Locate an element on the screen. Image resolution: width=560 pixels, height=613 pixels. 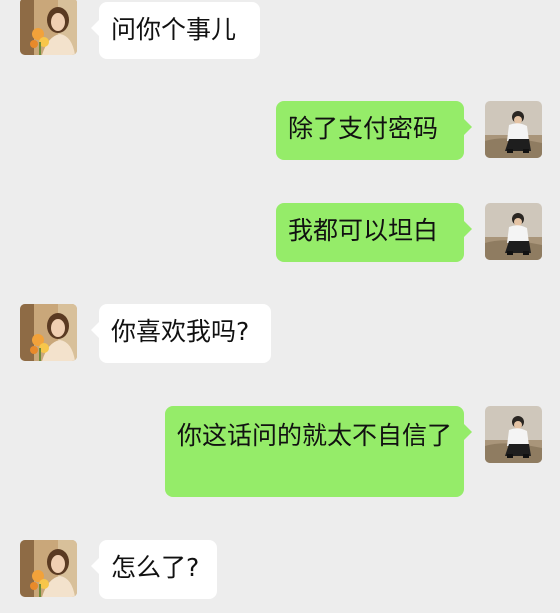
incoming-message-bubble: 问你个事儿 is located at coordinates (175, 30).